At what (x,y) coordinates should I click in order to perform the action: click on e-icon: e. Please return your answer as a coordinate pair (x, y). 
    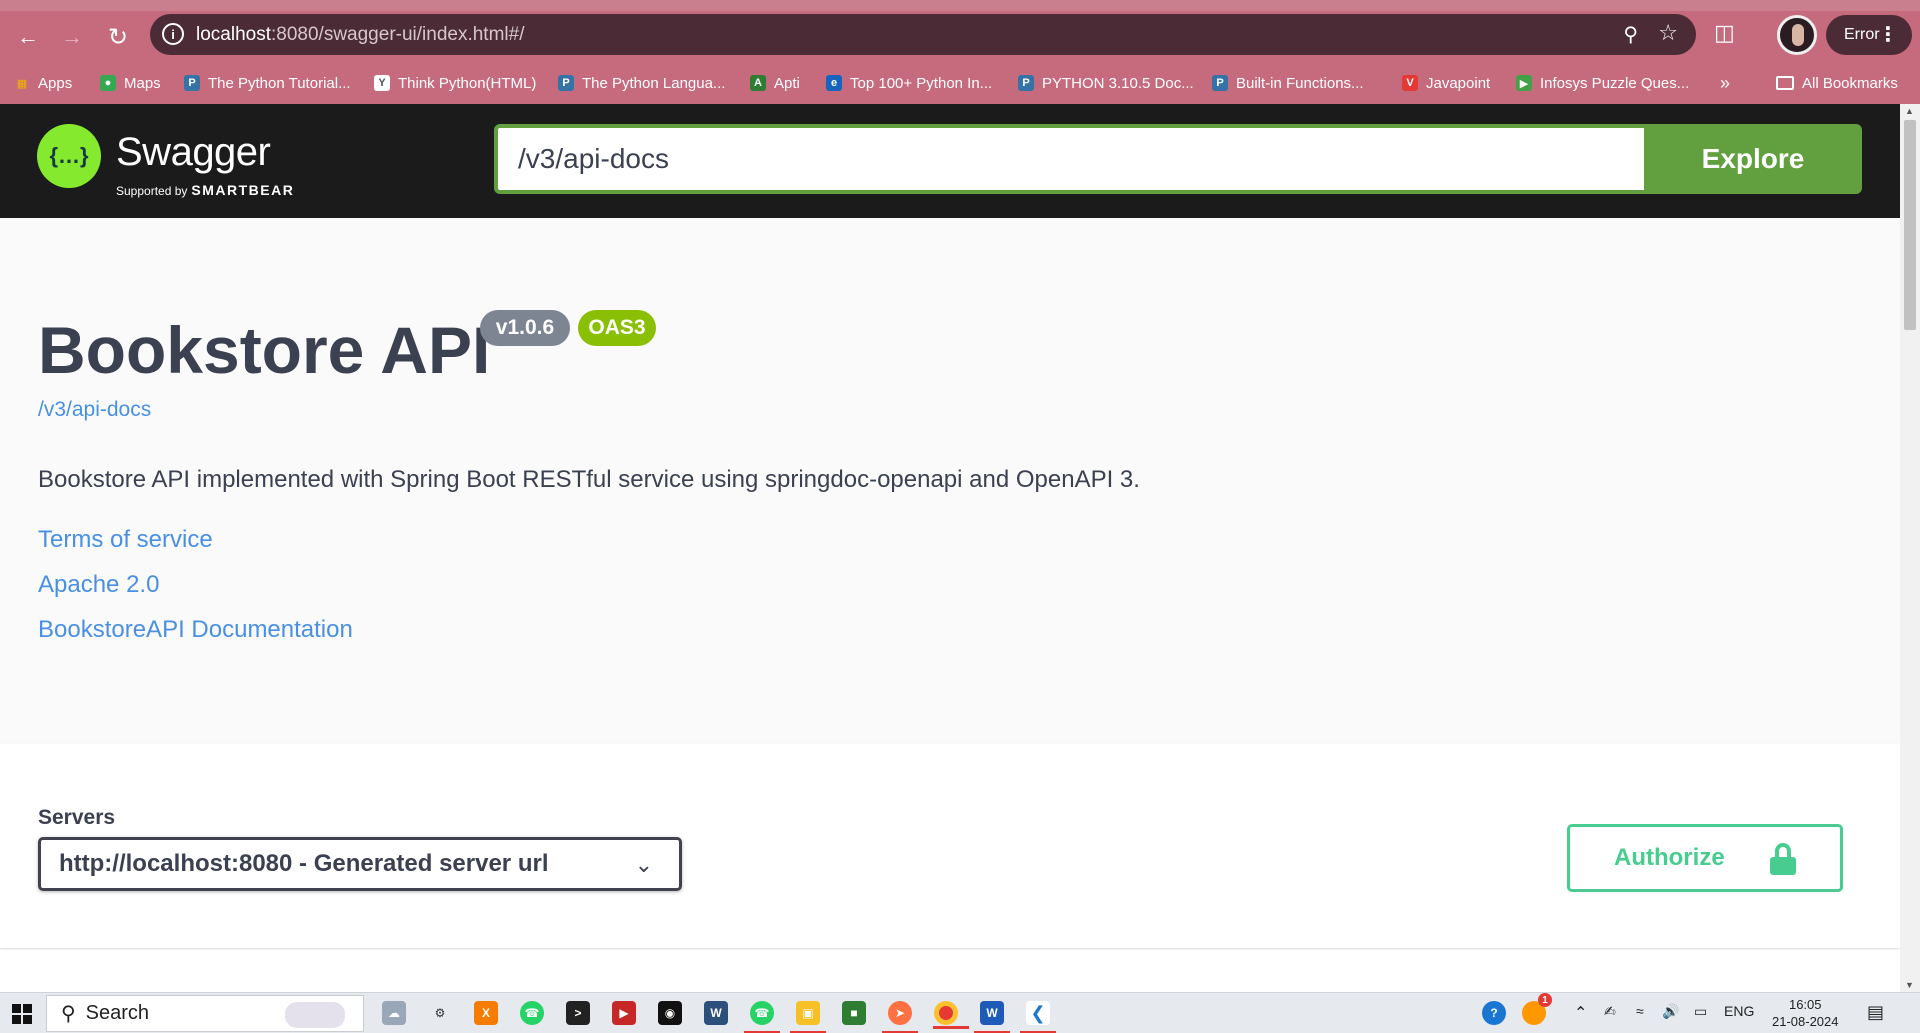
    Looking at the image, I should click on (834, 83).